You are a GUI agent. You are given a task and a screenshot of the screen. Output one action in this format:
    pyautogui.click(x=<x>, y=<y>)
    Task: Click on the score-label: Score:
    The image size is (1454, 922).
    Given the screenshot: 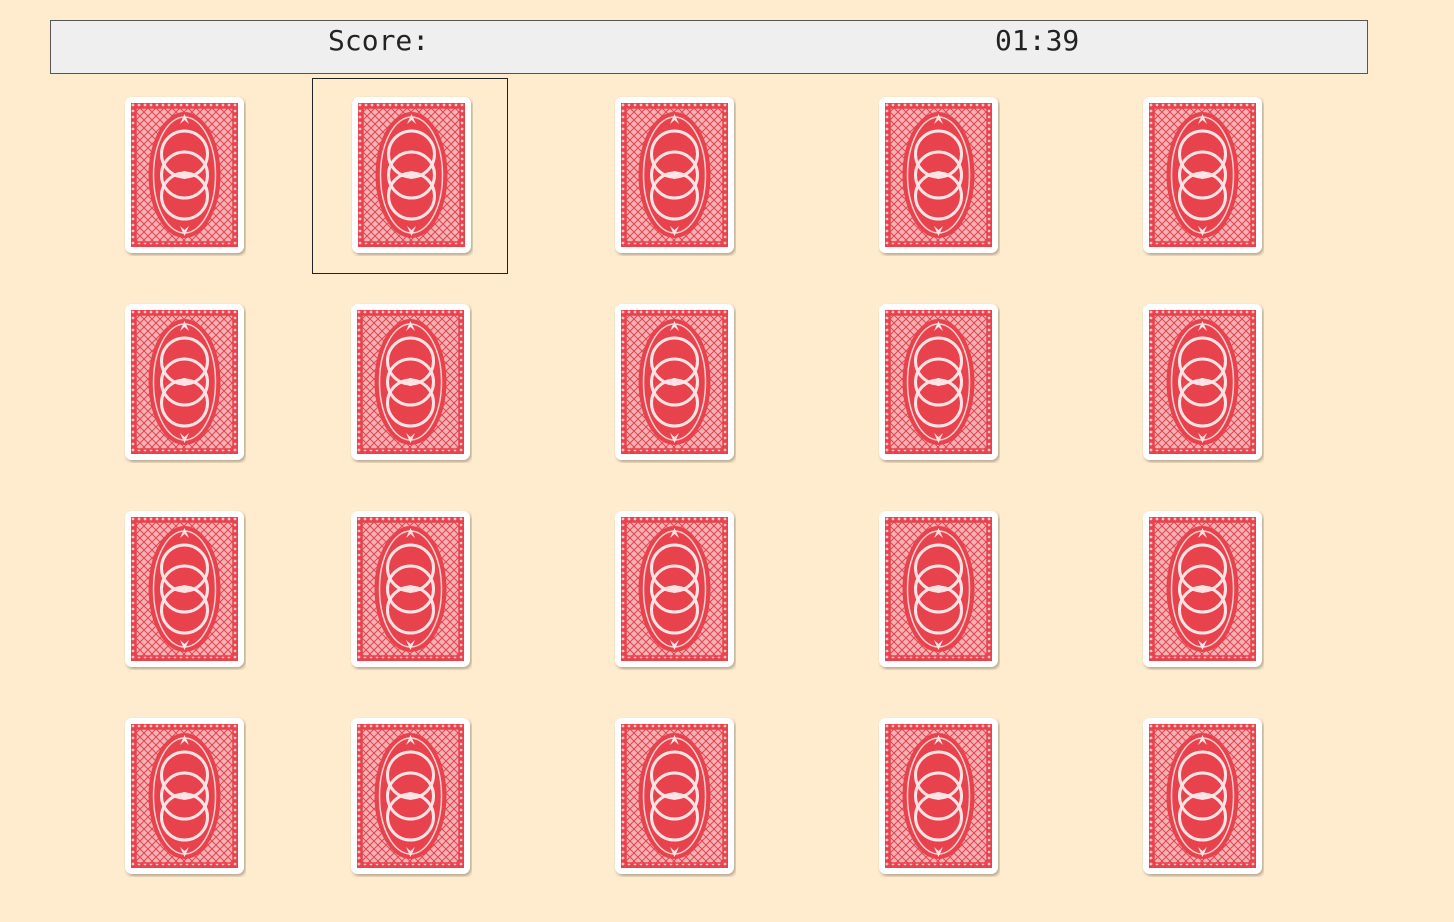 What is the action you would take?
    pyautogui.click(x=379, y=40)
    